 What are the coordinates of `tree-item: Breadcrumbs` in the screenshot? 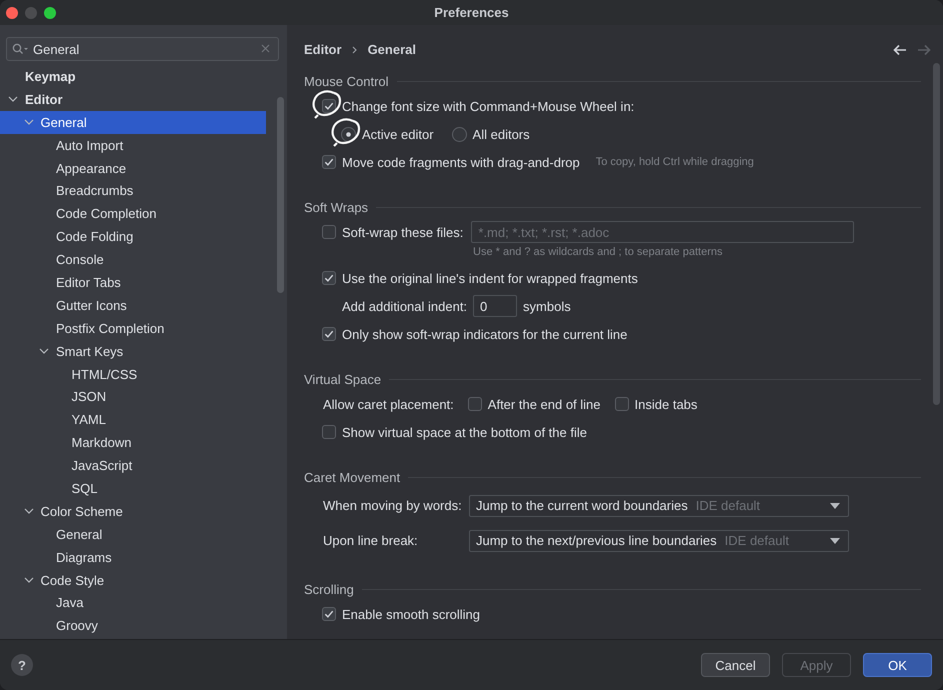 It's located at (133, 190).